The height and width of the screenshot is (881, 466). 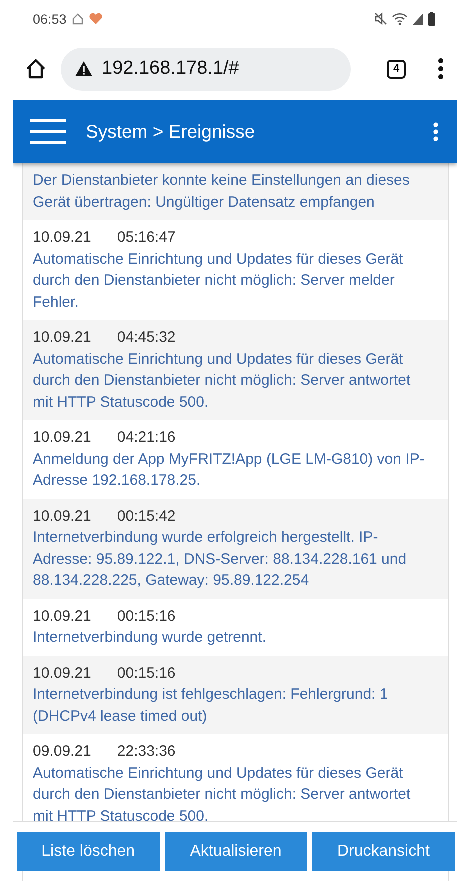 What do you see at coordinates (211, 705) in the screenshot?
I see `event-message: Internetverbindung ist fehlgeschlagen: Fehlergrund: 1 (DHCPv4 lease timed out)` at bounding box center [211, 705].